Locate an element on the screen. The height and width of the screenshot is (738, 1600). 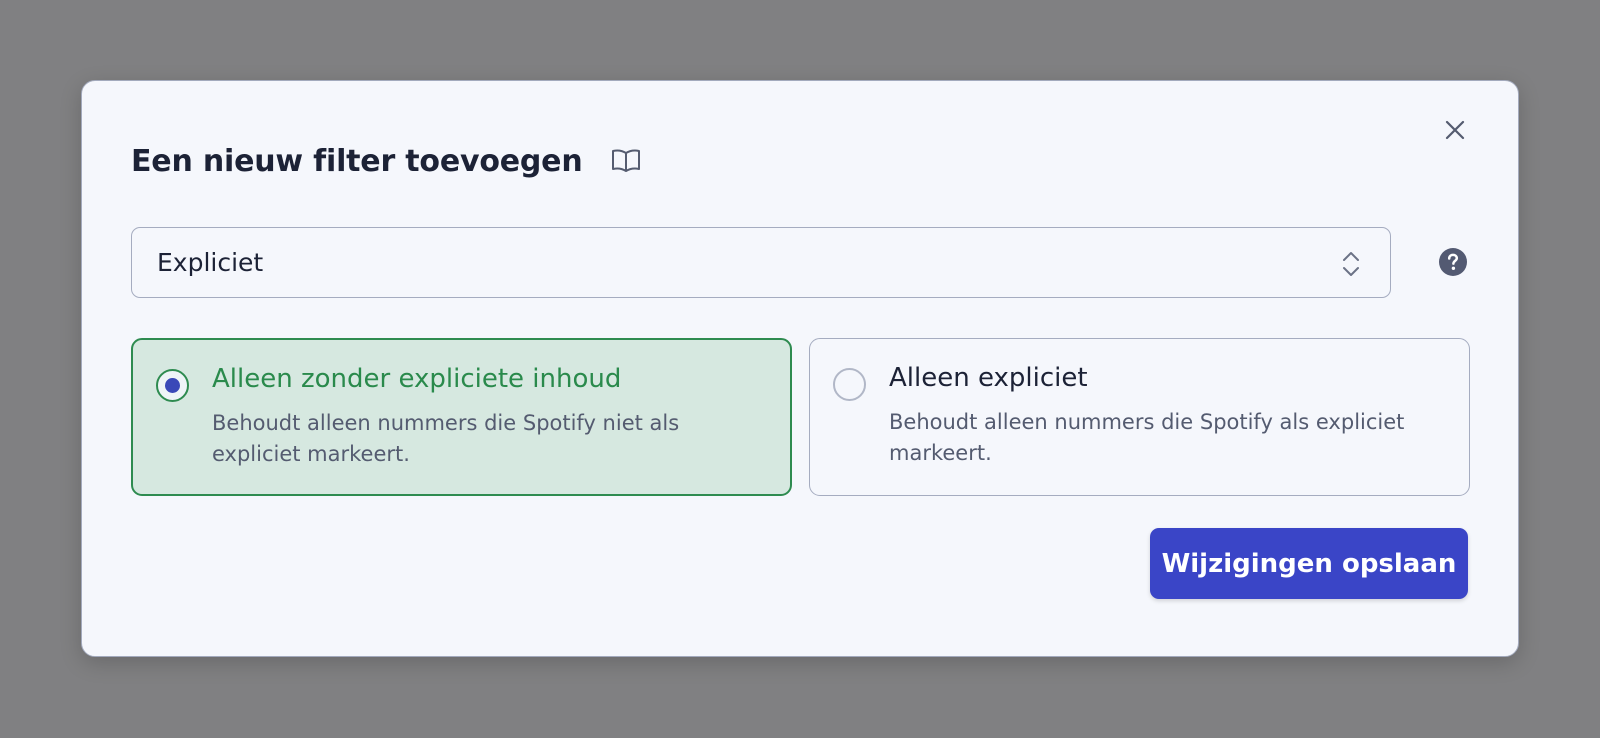
close-icon is located at coordinates (1455, 130).